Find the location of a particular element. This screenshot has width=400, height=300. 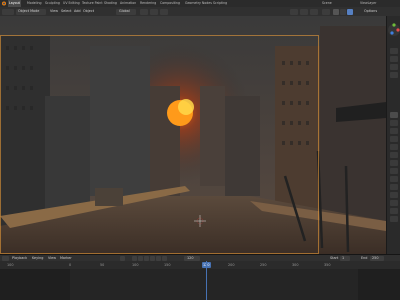

texture-properties-icon is located at coordinates (394, 219).